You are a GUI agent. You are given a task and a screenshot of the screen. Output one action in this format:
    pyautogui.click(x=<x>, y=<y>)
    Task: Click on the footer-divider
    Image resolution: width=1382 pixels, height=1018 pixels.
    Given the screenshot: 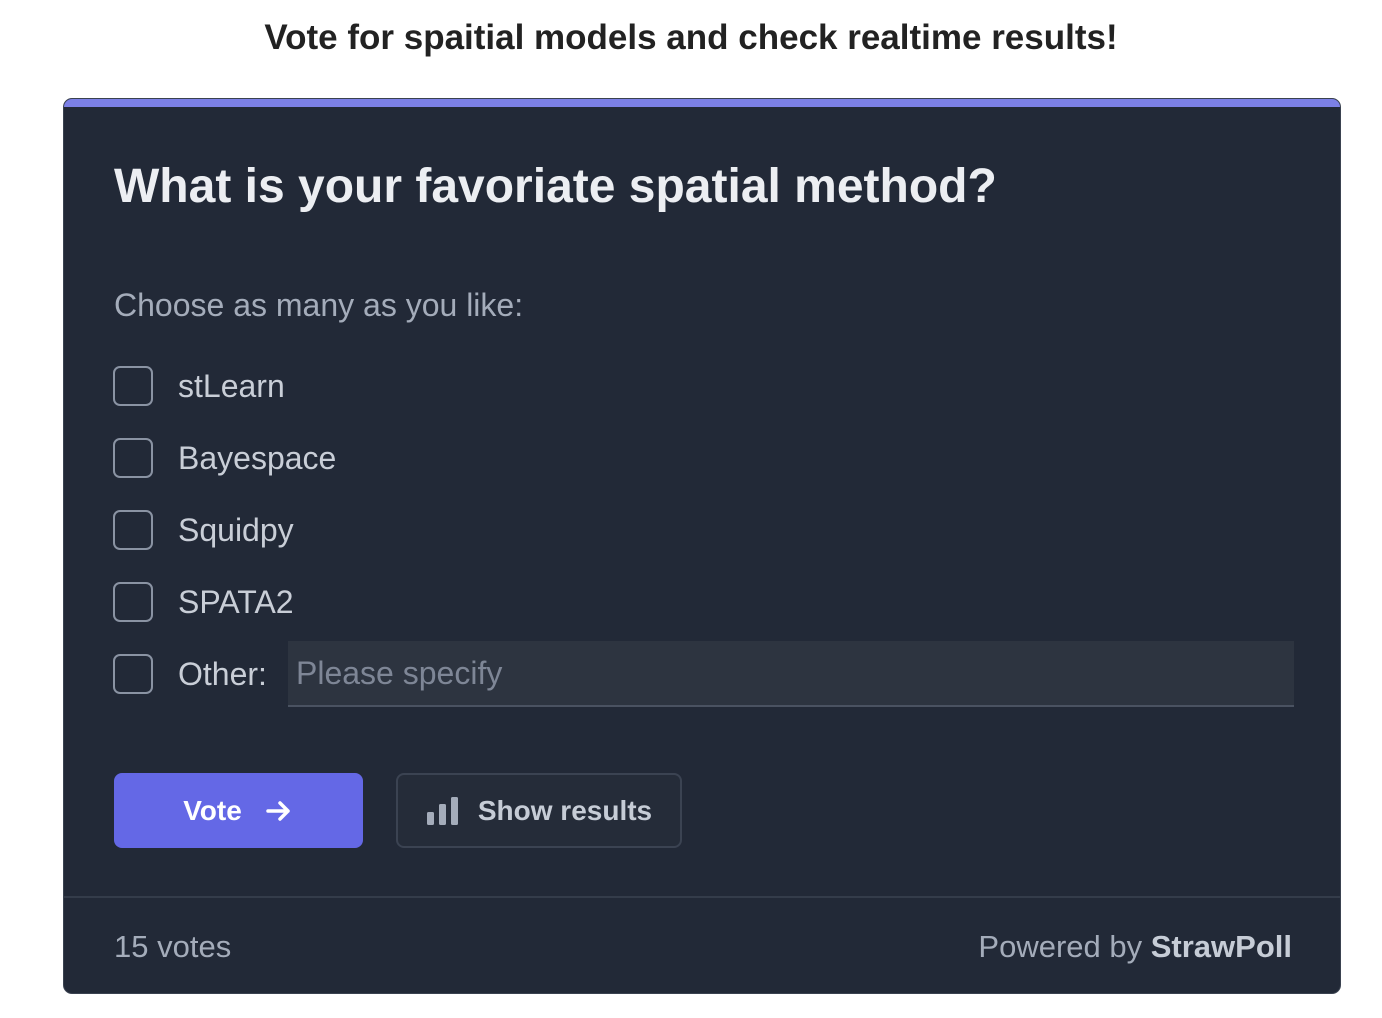 What is the action you would take?
    pyautogui.click(x=702, y=897)
    